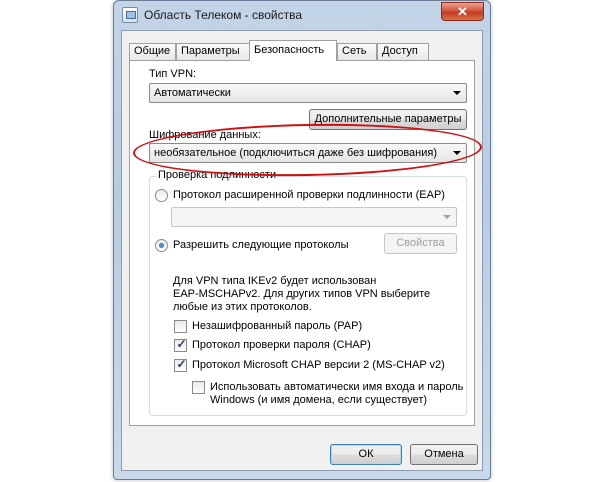 The width and height of the screenshot is (600, 482). Describe the element at coordinates (462, 11) in the screenshot. I see `close-button: ✕` at that location.